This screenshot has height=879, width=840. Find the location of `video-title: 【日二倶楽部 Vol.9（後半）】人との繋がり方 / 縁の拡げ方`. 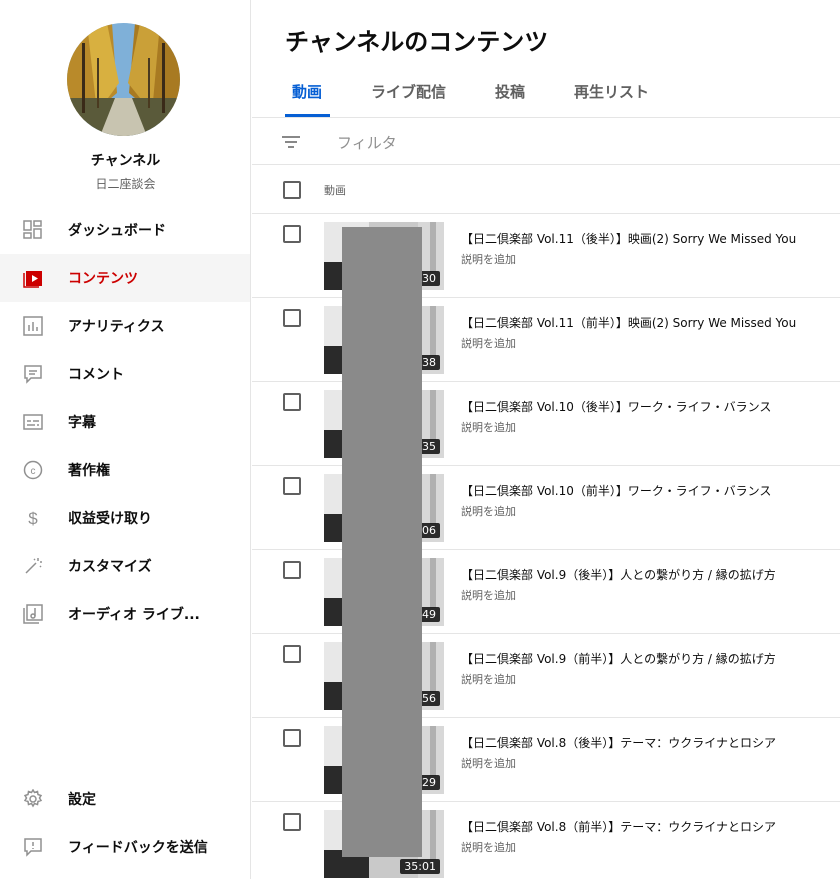

video-title: 【日二倶楽部 Vol.9（後半）】人との繋がり方 / 縁の拡げ方 is located at coordinates (636, 574).